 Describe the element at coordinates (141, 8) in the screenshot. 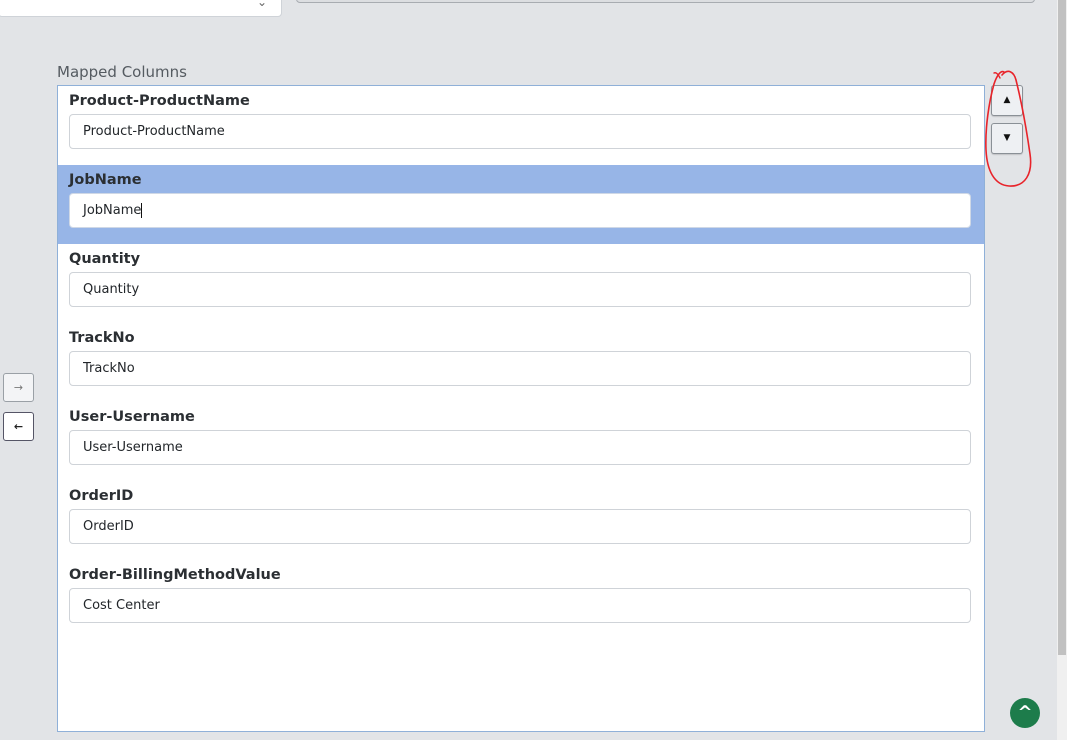

I see `top-dropdown: ⌄` at that location.